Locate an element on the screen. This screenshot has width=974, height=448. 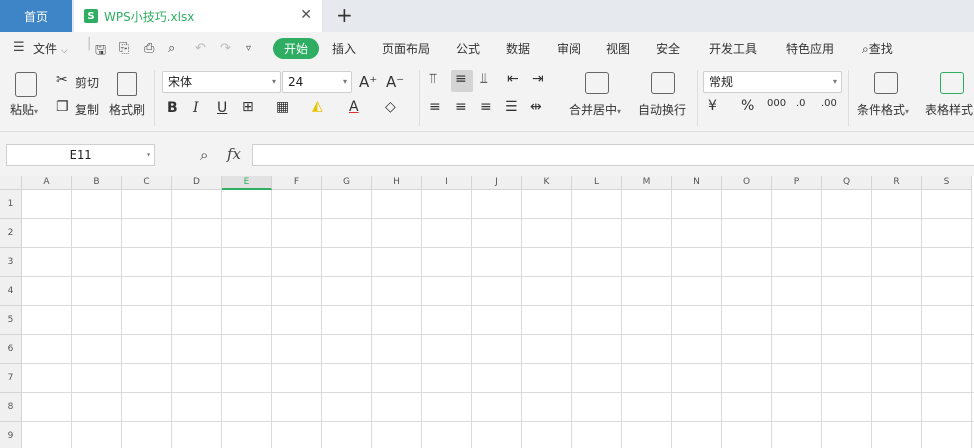
column-header-e: E is located at coordinates (247, 183).